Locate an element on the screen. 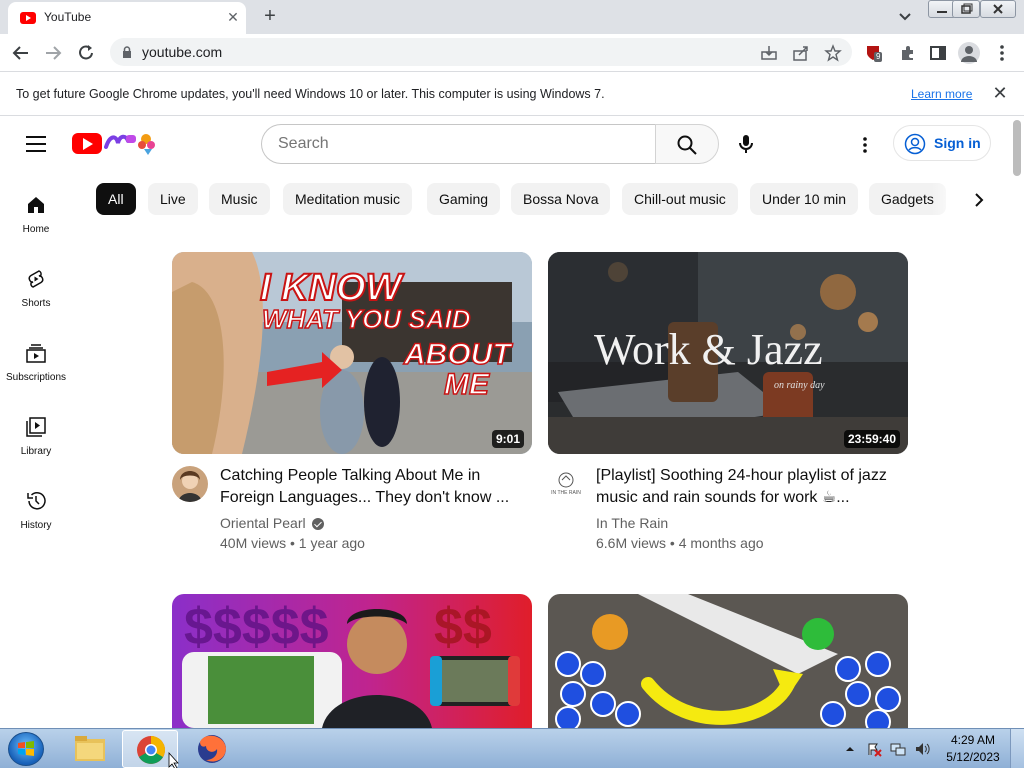  guide-item-shorts: Shorts is located at coordinates (36, 298).